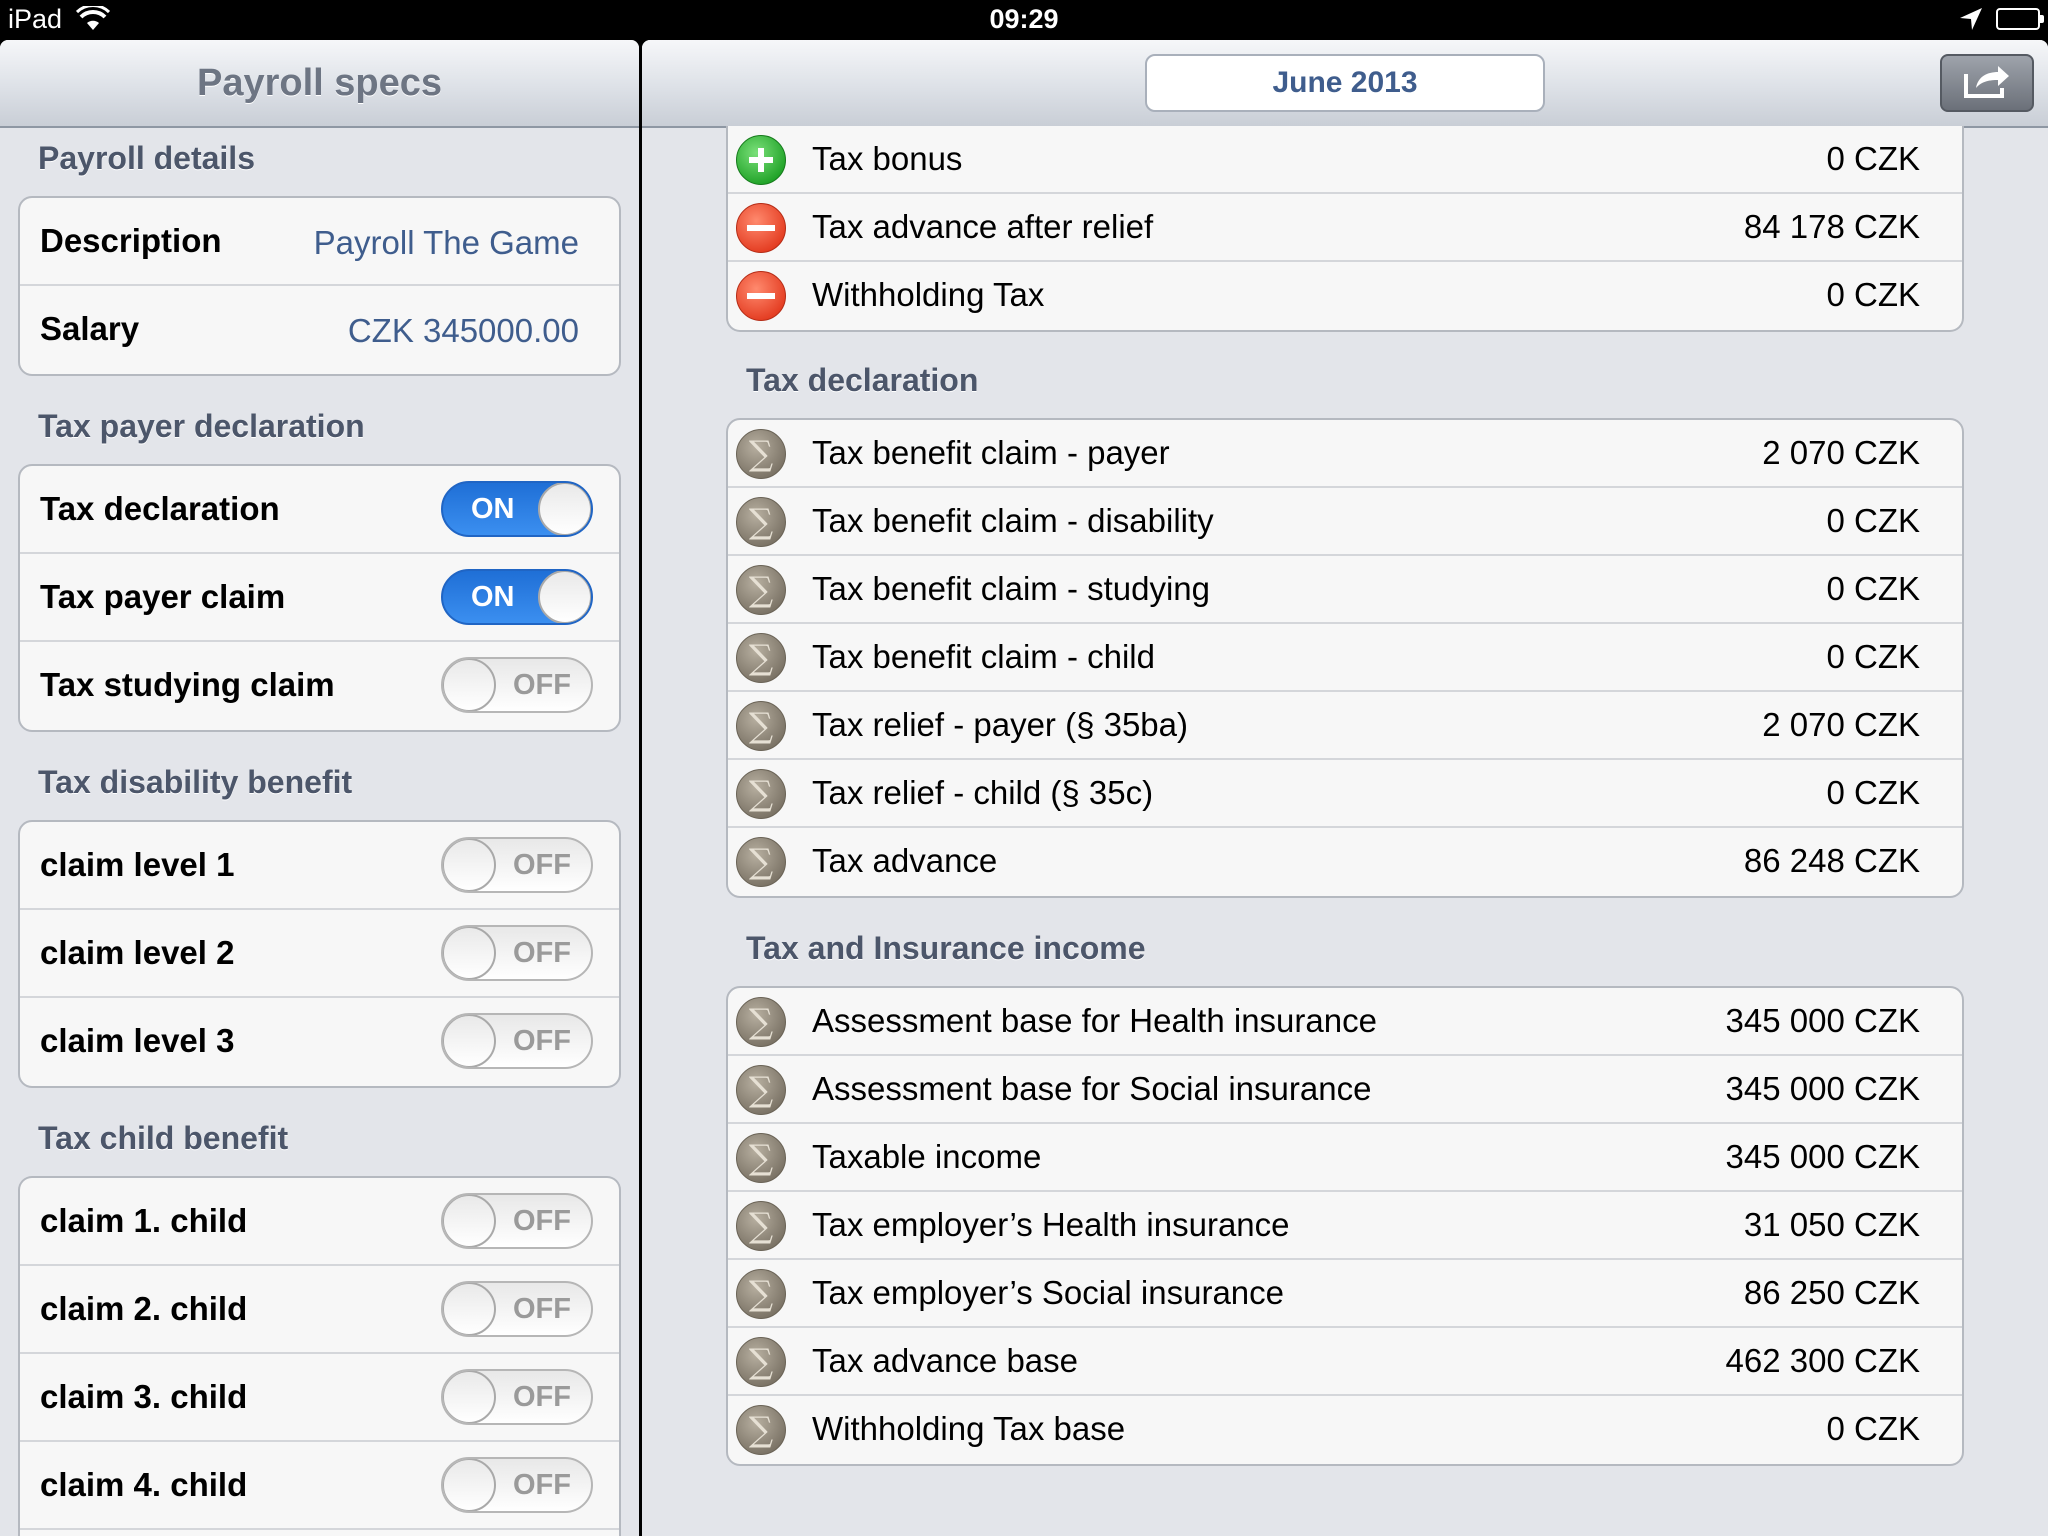 This screenshot has width=2048, height=1536. Describe the element at coordinates (517, 597) in the screenshot. I see `tax-payer-claim-toggle: ON` at that location.